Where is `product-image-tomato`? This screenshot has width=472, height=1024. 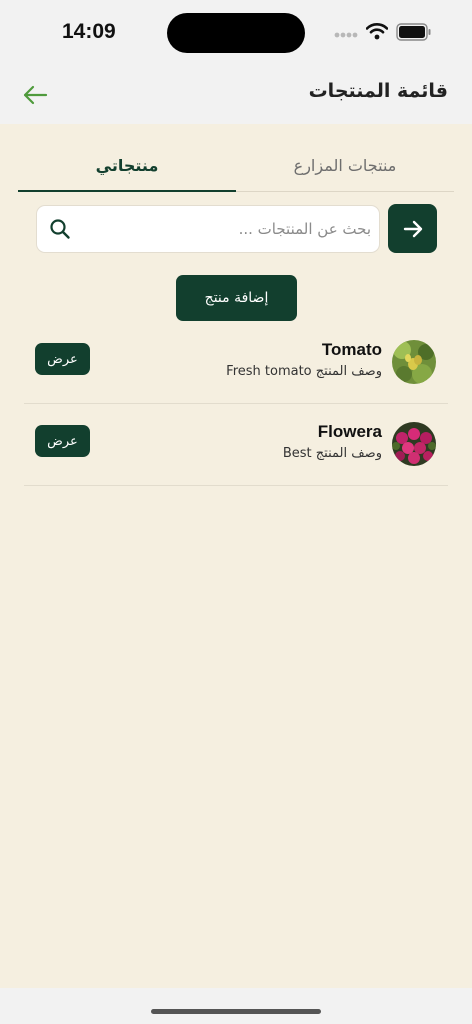 product-image-tomato is located at coordinates (414, 362).